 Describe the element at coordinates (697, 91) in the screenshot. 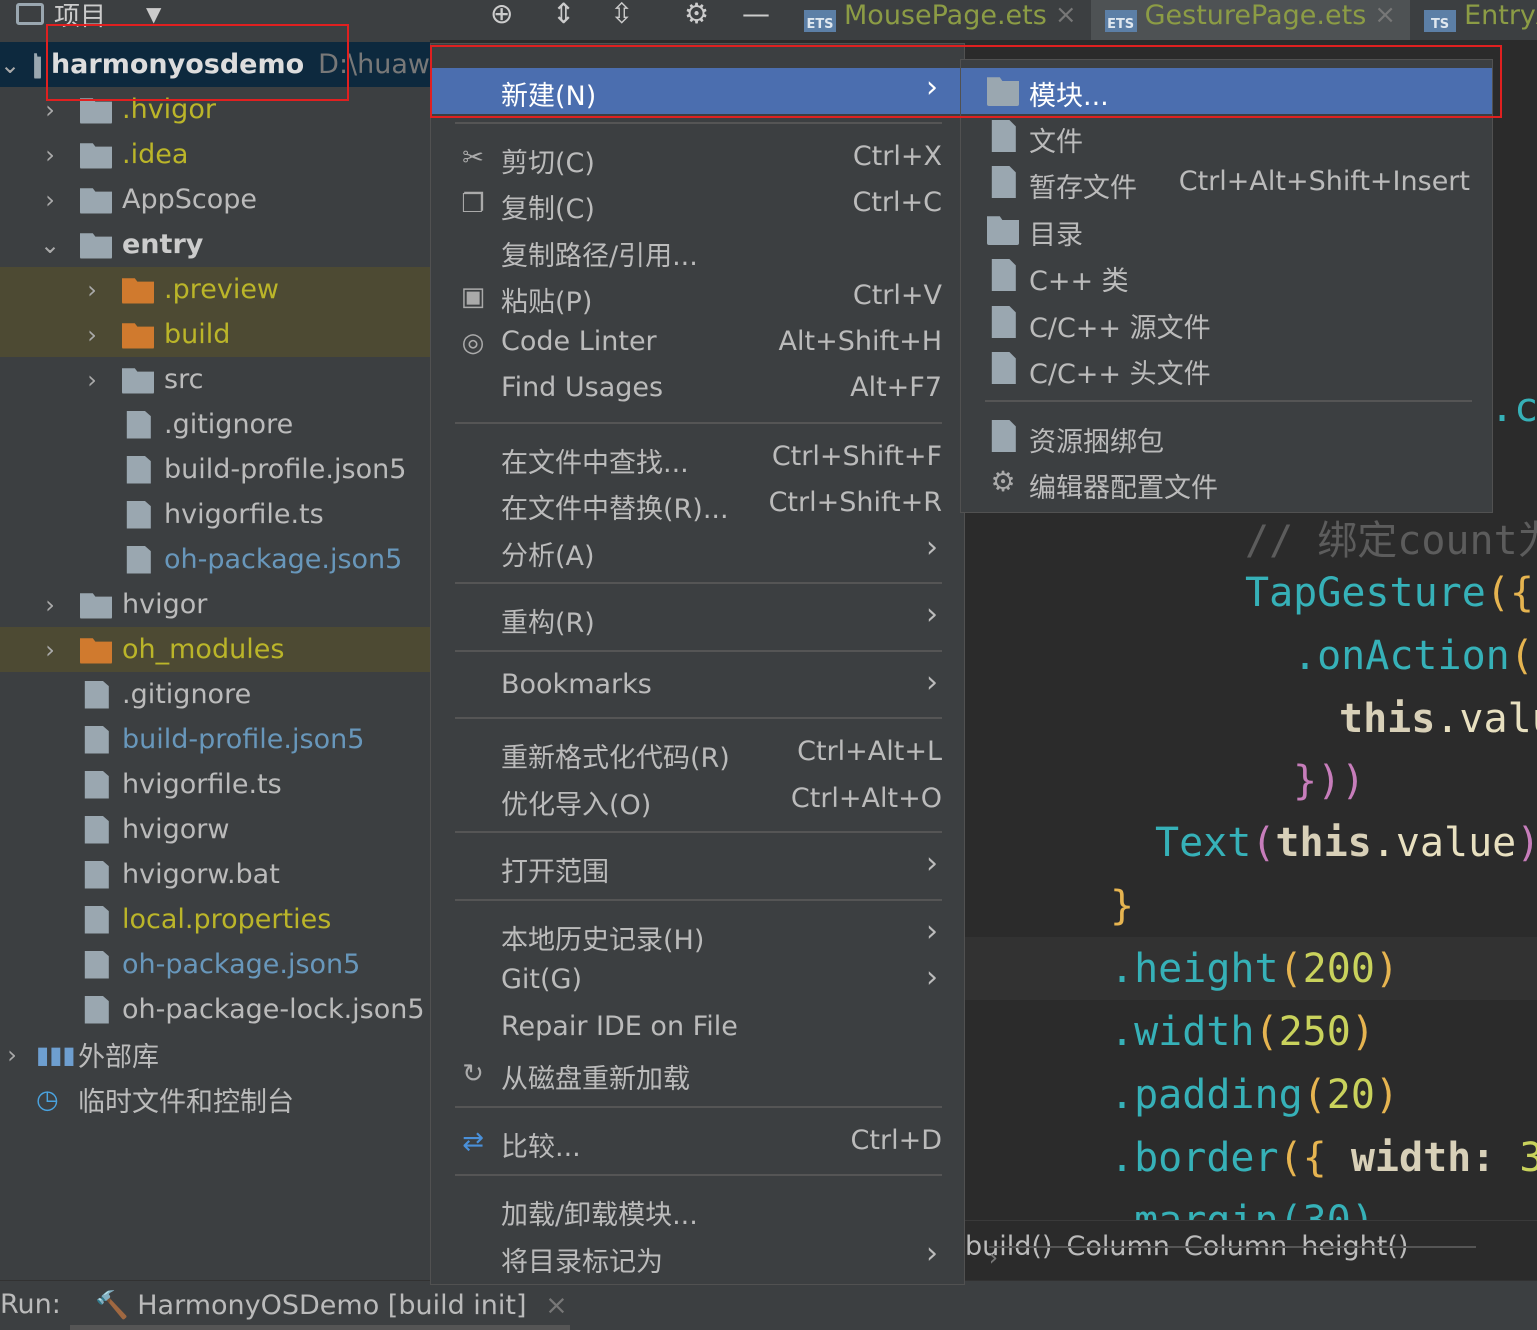

I see `menu-item-new: 新建(N) ›` at that location.